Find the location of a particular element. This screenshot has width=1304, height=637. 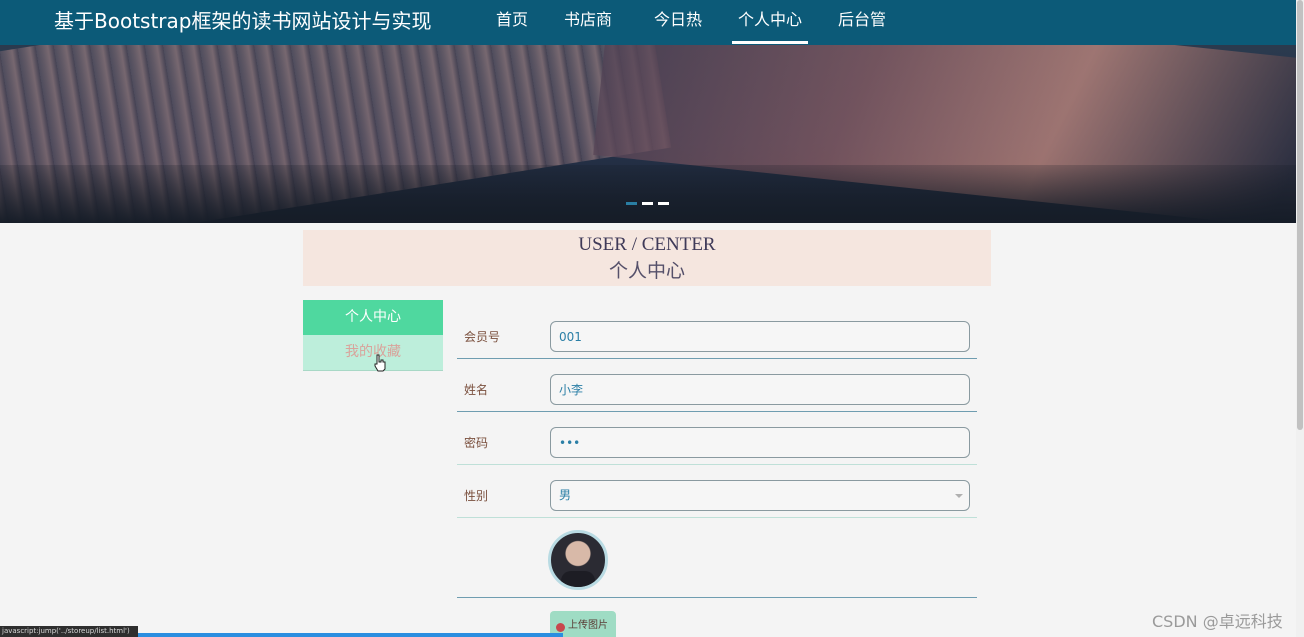

gender-selected-value: 男 is located at coordinates (565, 495).